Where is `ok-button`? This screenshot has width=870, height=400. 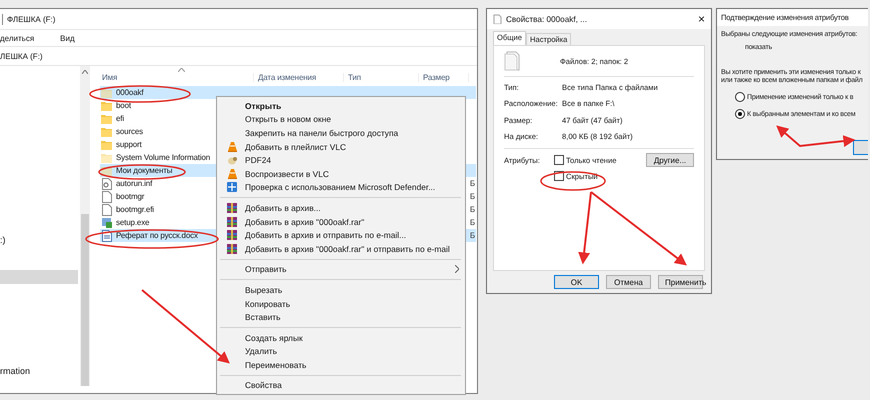 ok-button is located at coordinates (860, 147).